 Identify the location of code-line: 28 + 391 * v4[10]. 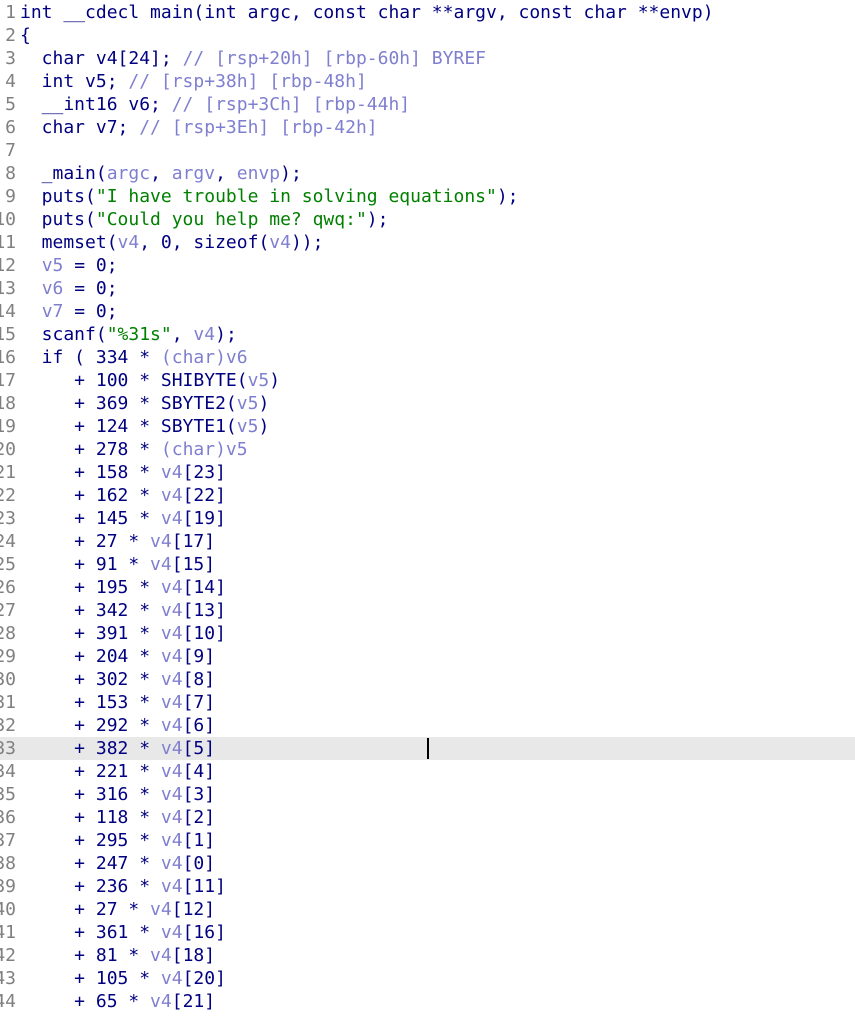
(427, 633).